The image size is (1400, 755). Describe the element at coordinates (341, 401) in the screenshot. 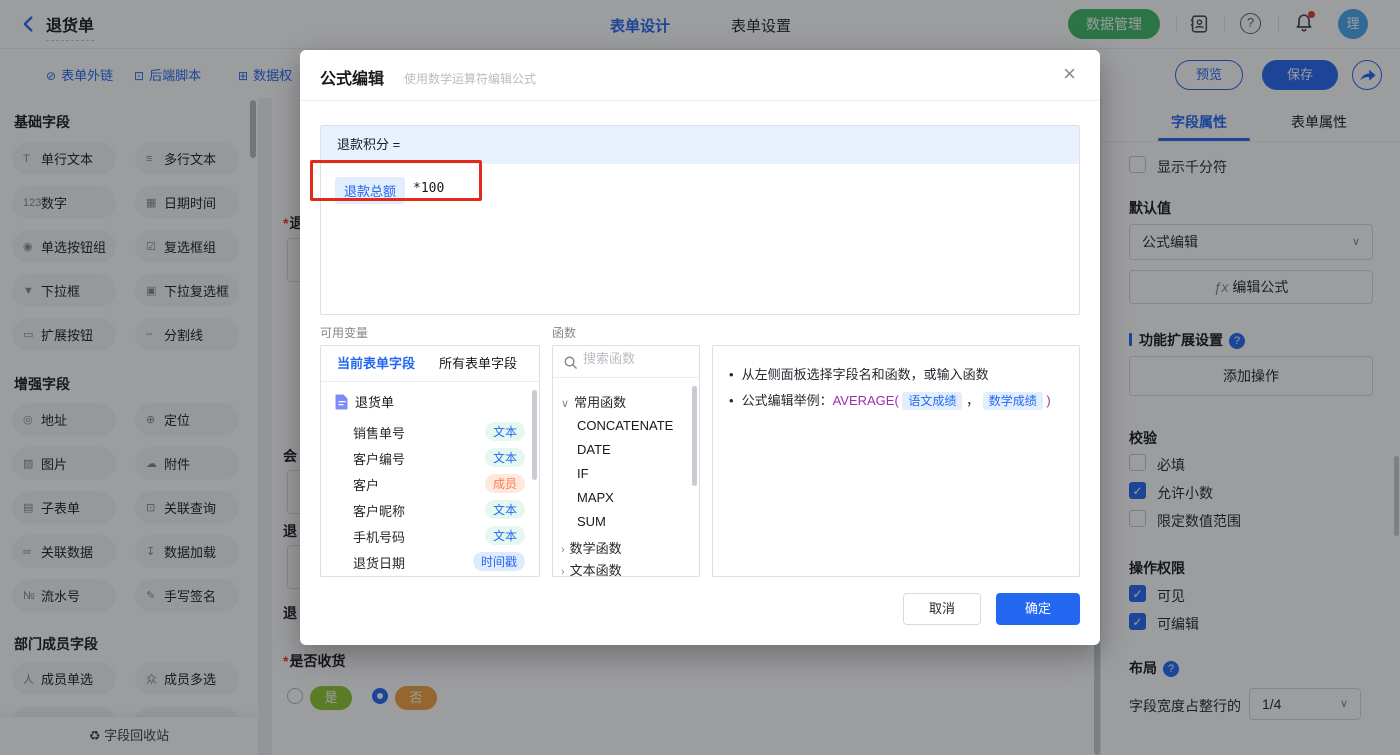

I see `document-icon` at that location.